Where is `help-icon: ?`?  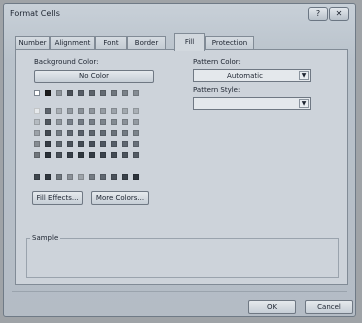 help-icon: ? is located at coordinates (318, 14).